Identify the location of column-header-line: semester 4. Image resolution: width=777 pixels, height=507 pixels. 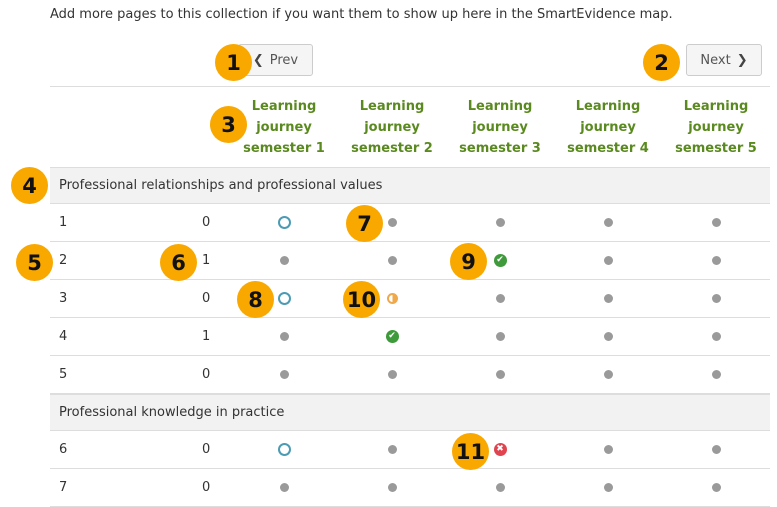
(608, 148).